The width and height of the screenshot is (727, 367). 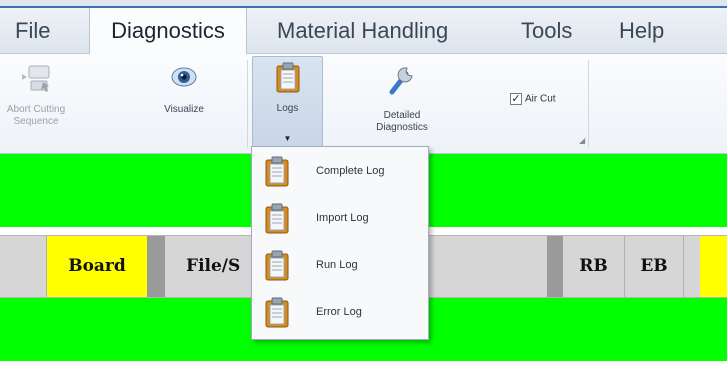 What do you see at coordinates (287, 102) in the screenshot?
I see `logs-button: Logs ▼` at bounding box center [287, 102].